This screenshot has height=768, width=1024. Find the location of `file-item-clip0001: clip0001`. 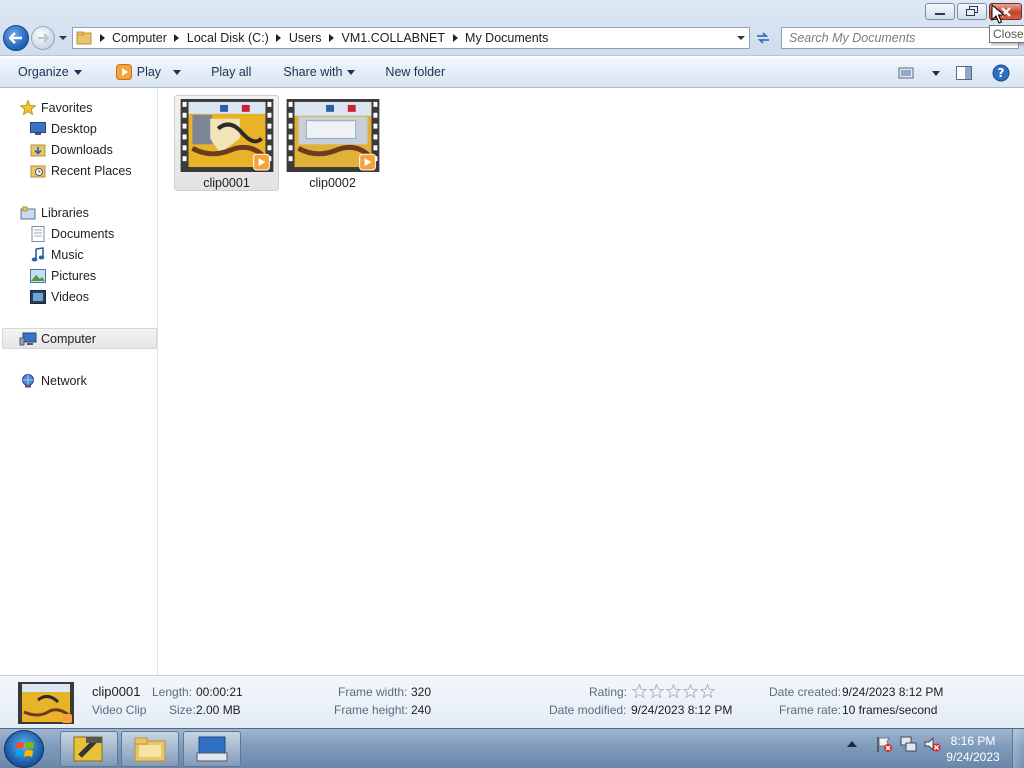

file-item-clip0001: clip0001 is located at coordinates (226, 143).